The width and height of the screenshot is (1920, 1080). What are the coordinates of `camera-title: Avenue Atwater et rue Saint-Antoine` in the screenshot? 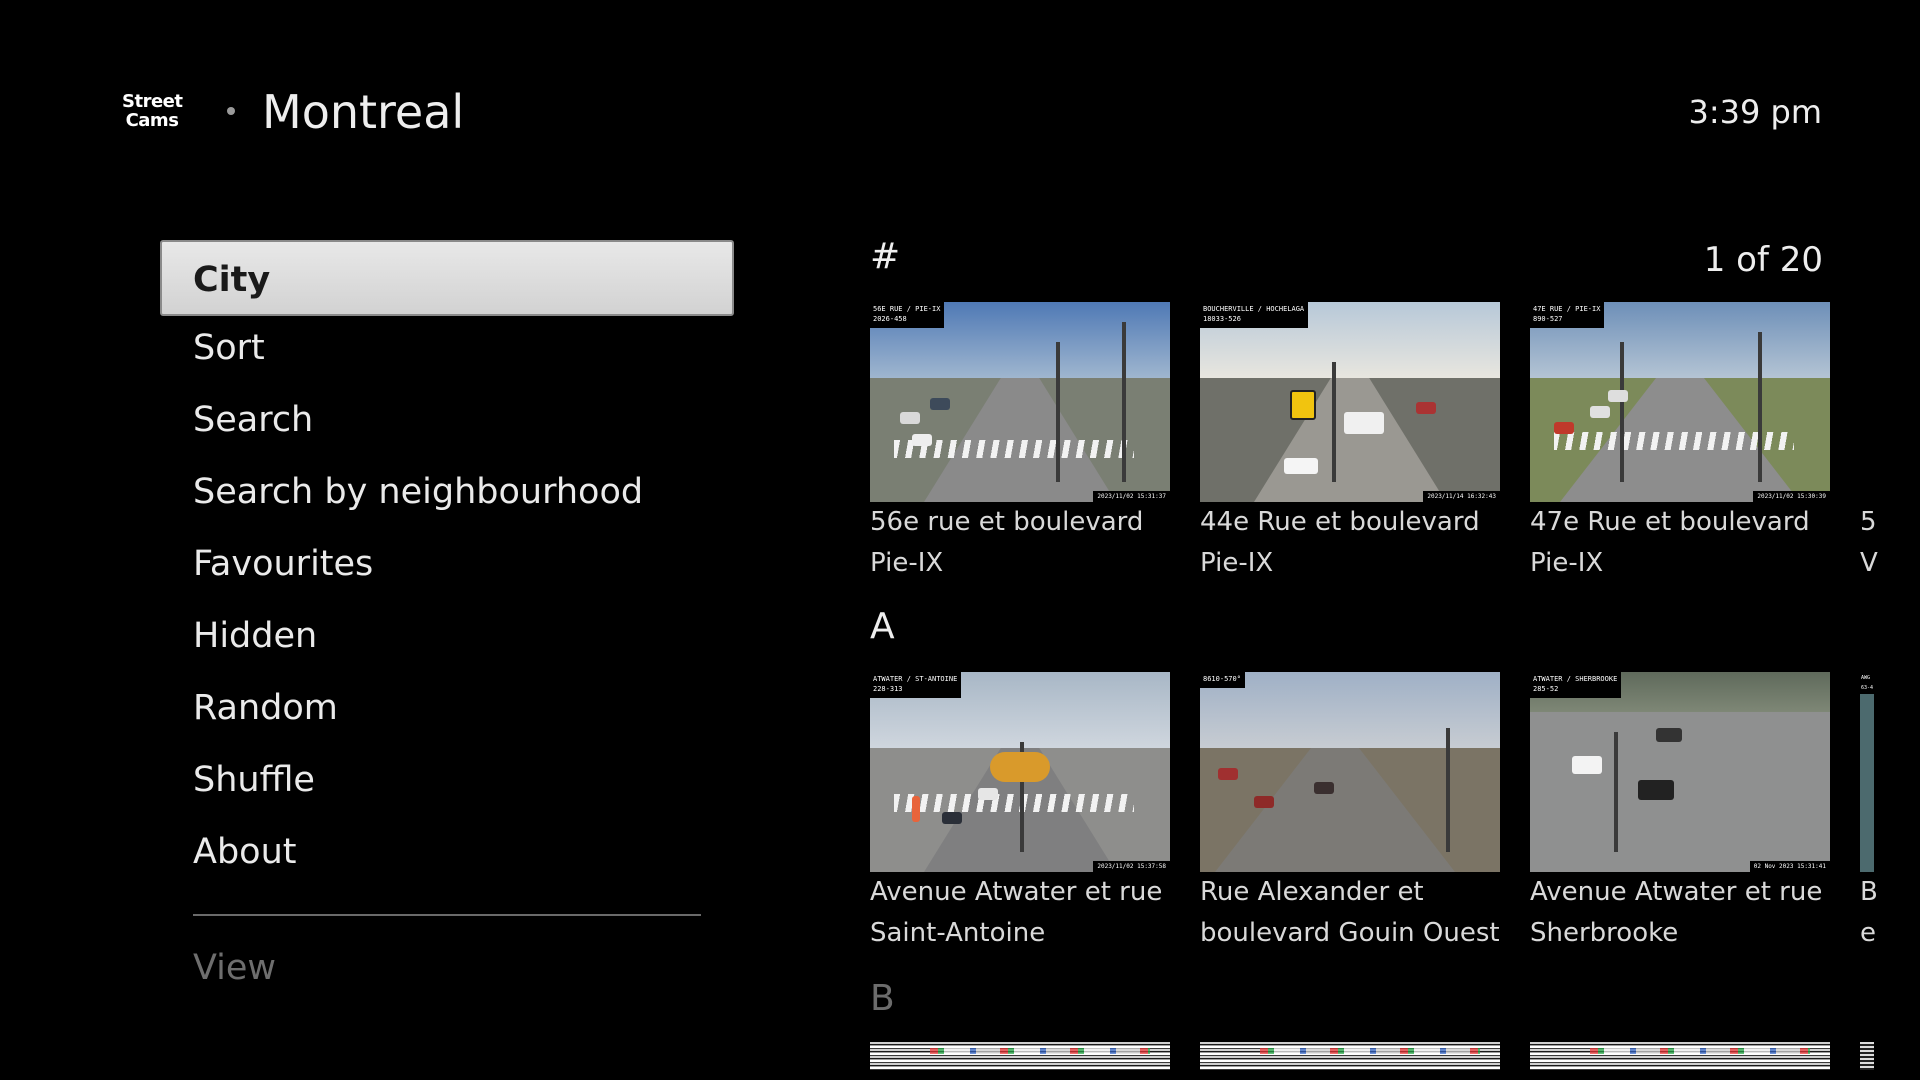 It's located at (1016, 912).